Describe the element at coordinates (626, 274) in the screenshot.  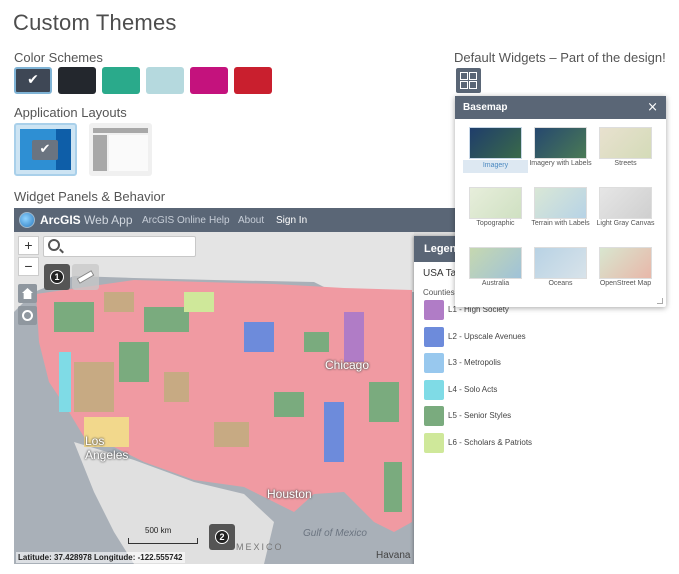
I see `basemap-option: OpenStreet Map` at that location.